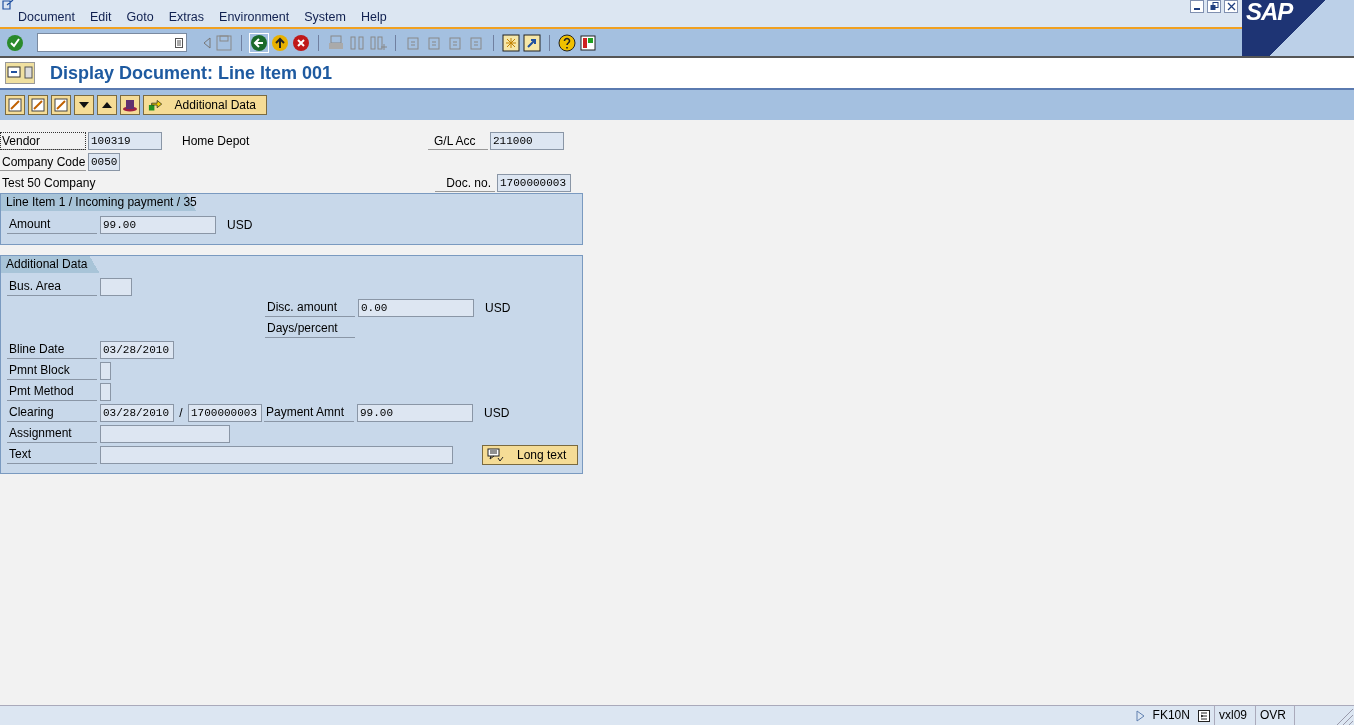 The height and width of the screenshot is (725, 1354). I want to click on up-button, so click(107, 105).